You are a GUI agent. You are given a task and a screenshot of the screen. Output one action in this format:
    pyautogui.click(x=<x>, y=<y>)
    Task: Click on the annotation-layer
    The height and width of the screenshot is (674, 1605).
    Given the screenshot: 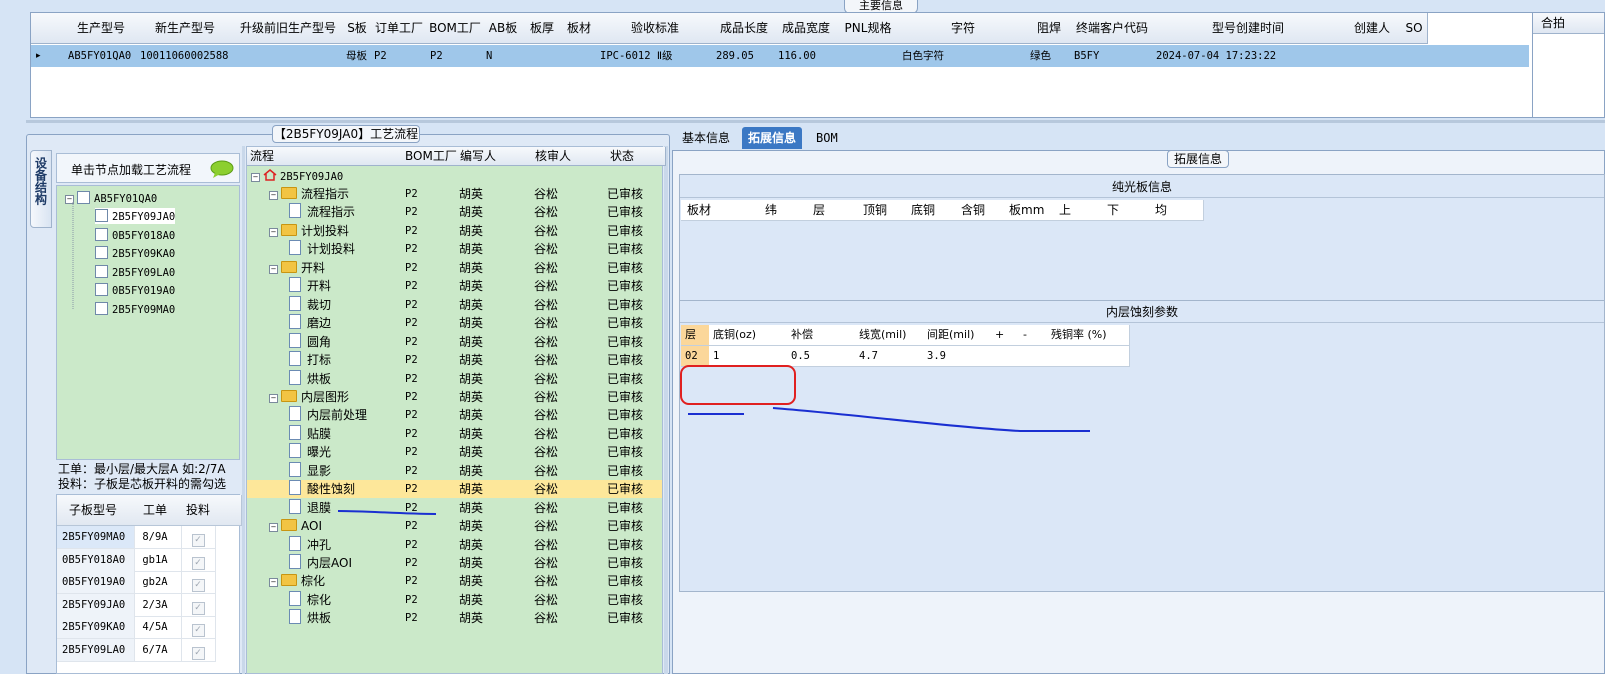 What is the action you would take?
    pyautogui.click(x=713, y=440)
    